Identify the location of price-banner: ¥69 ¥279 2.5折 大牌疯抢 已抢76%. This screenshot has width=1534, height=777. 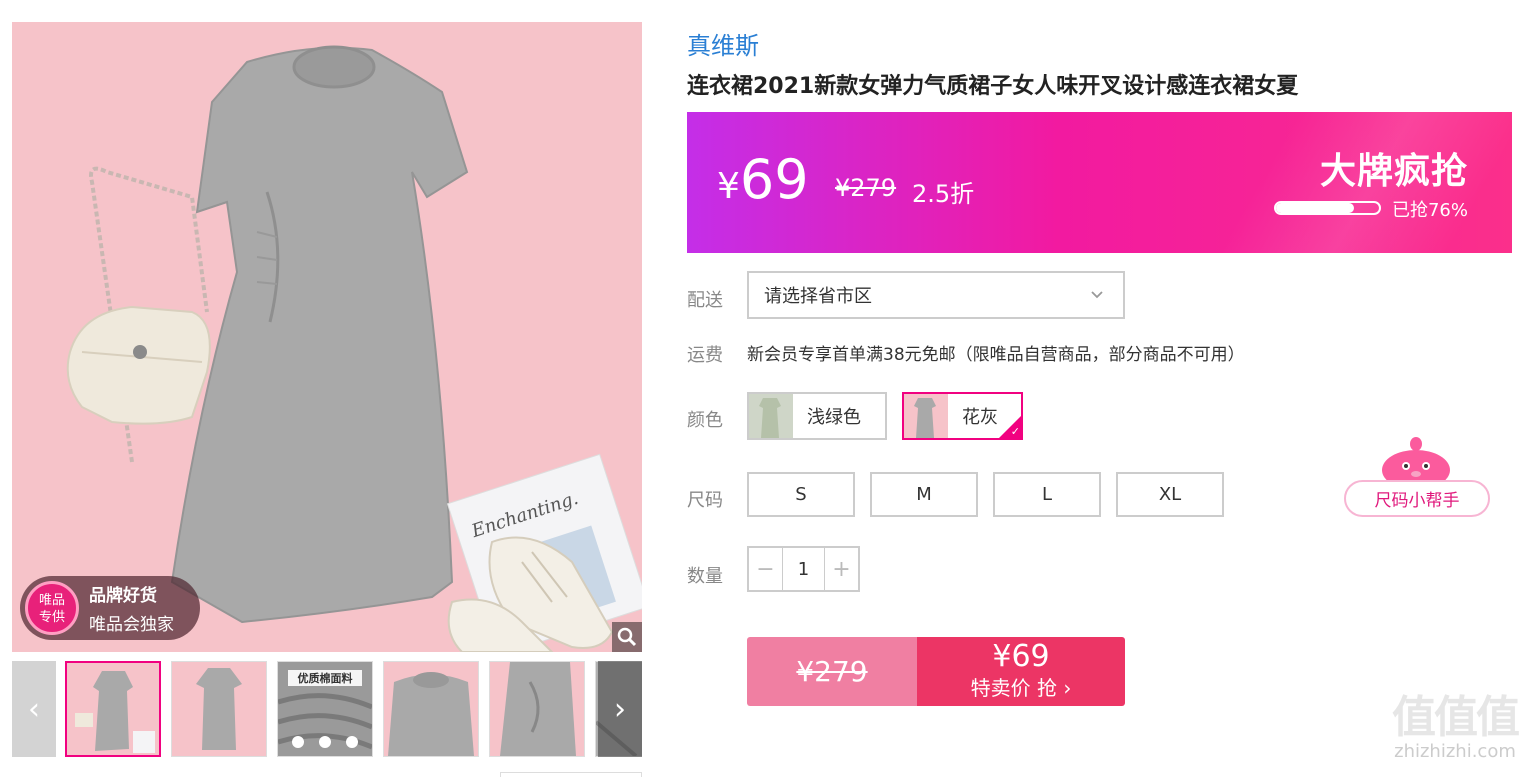
(1099, 182).